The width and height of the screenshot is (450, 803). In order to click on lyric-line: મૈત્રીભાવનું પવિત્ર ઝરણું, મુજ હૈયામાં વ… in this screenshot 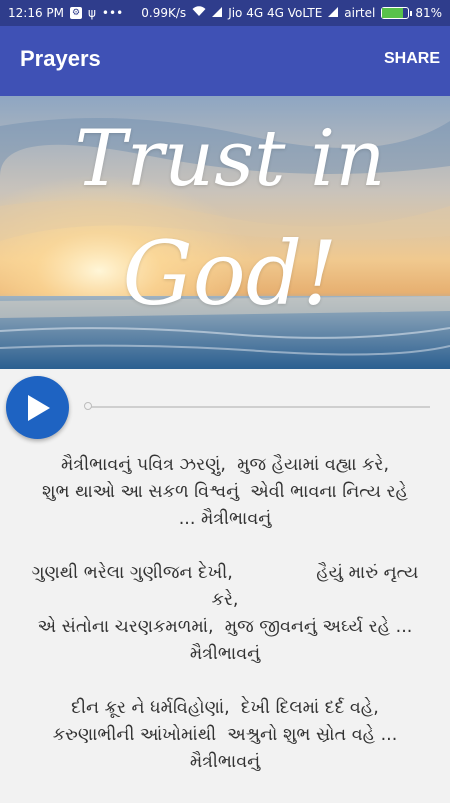, I will do `click(225, 465)`.